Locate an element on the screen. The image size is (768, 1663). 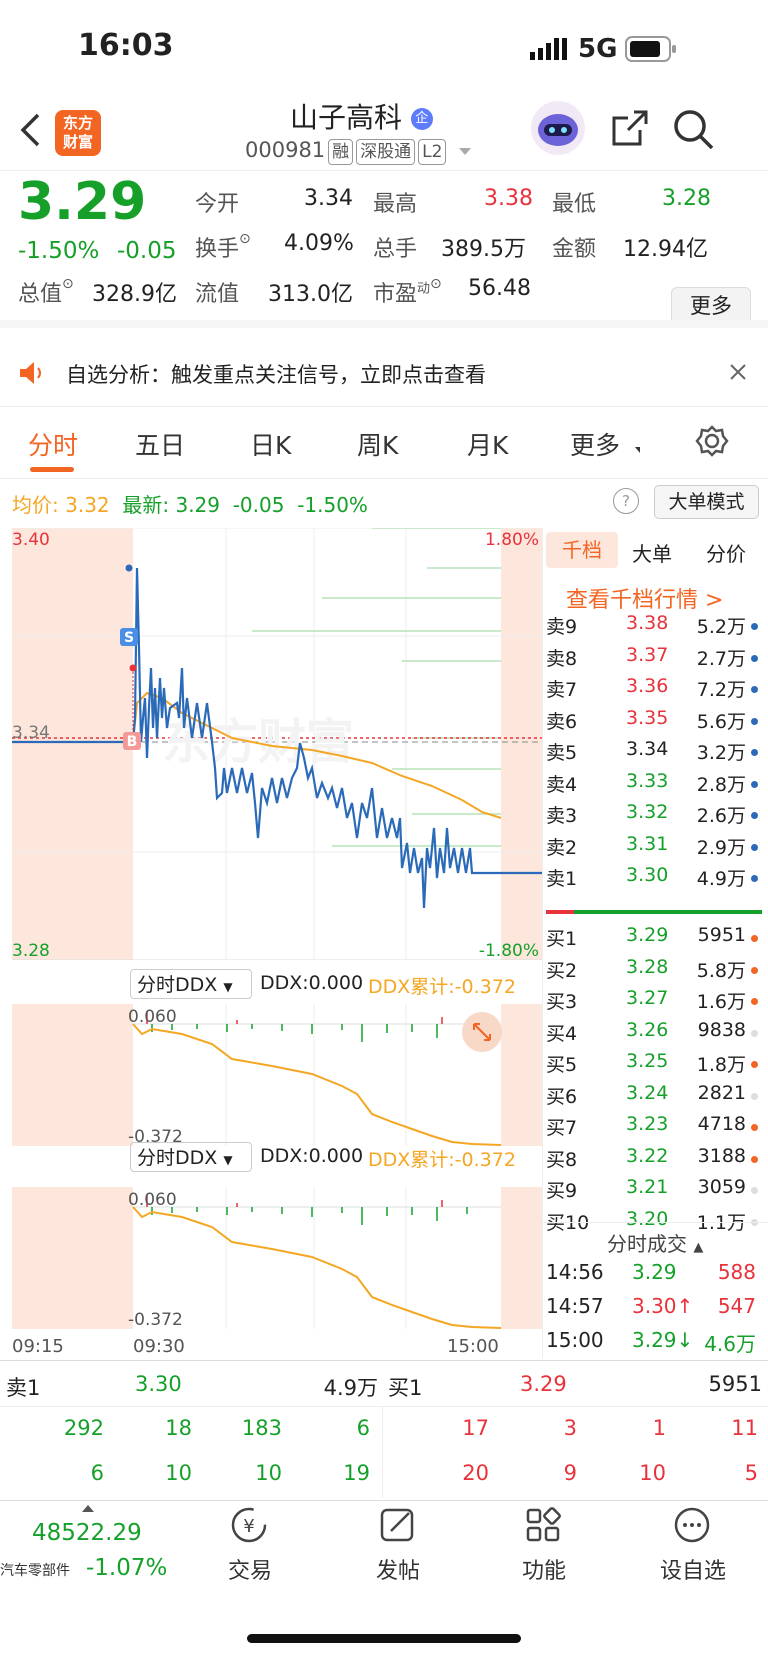
bid-vol: 5.8万 is located at coordinates (721, 970).